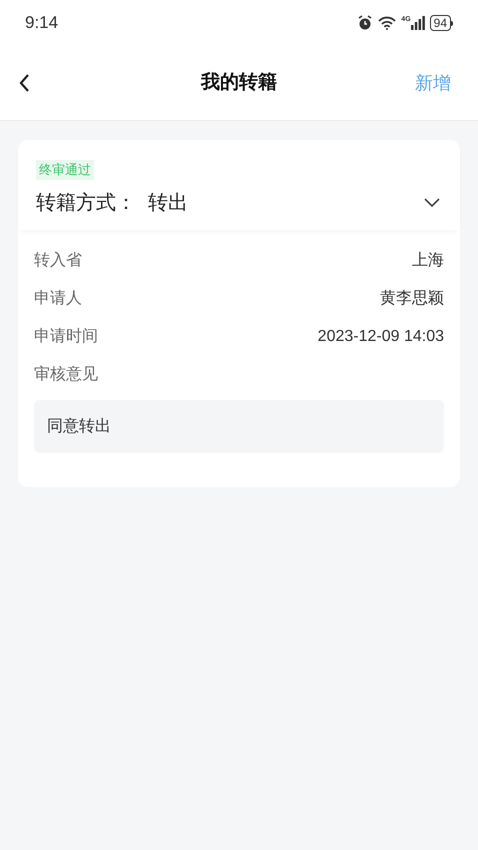 The height and width of the screenshot is (850, 478). I want to click on review-comment: 同意转出, so click(79, 426).